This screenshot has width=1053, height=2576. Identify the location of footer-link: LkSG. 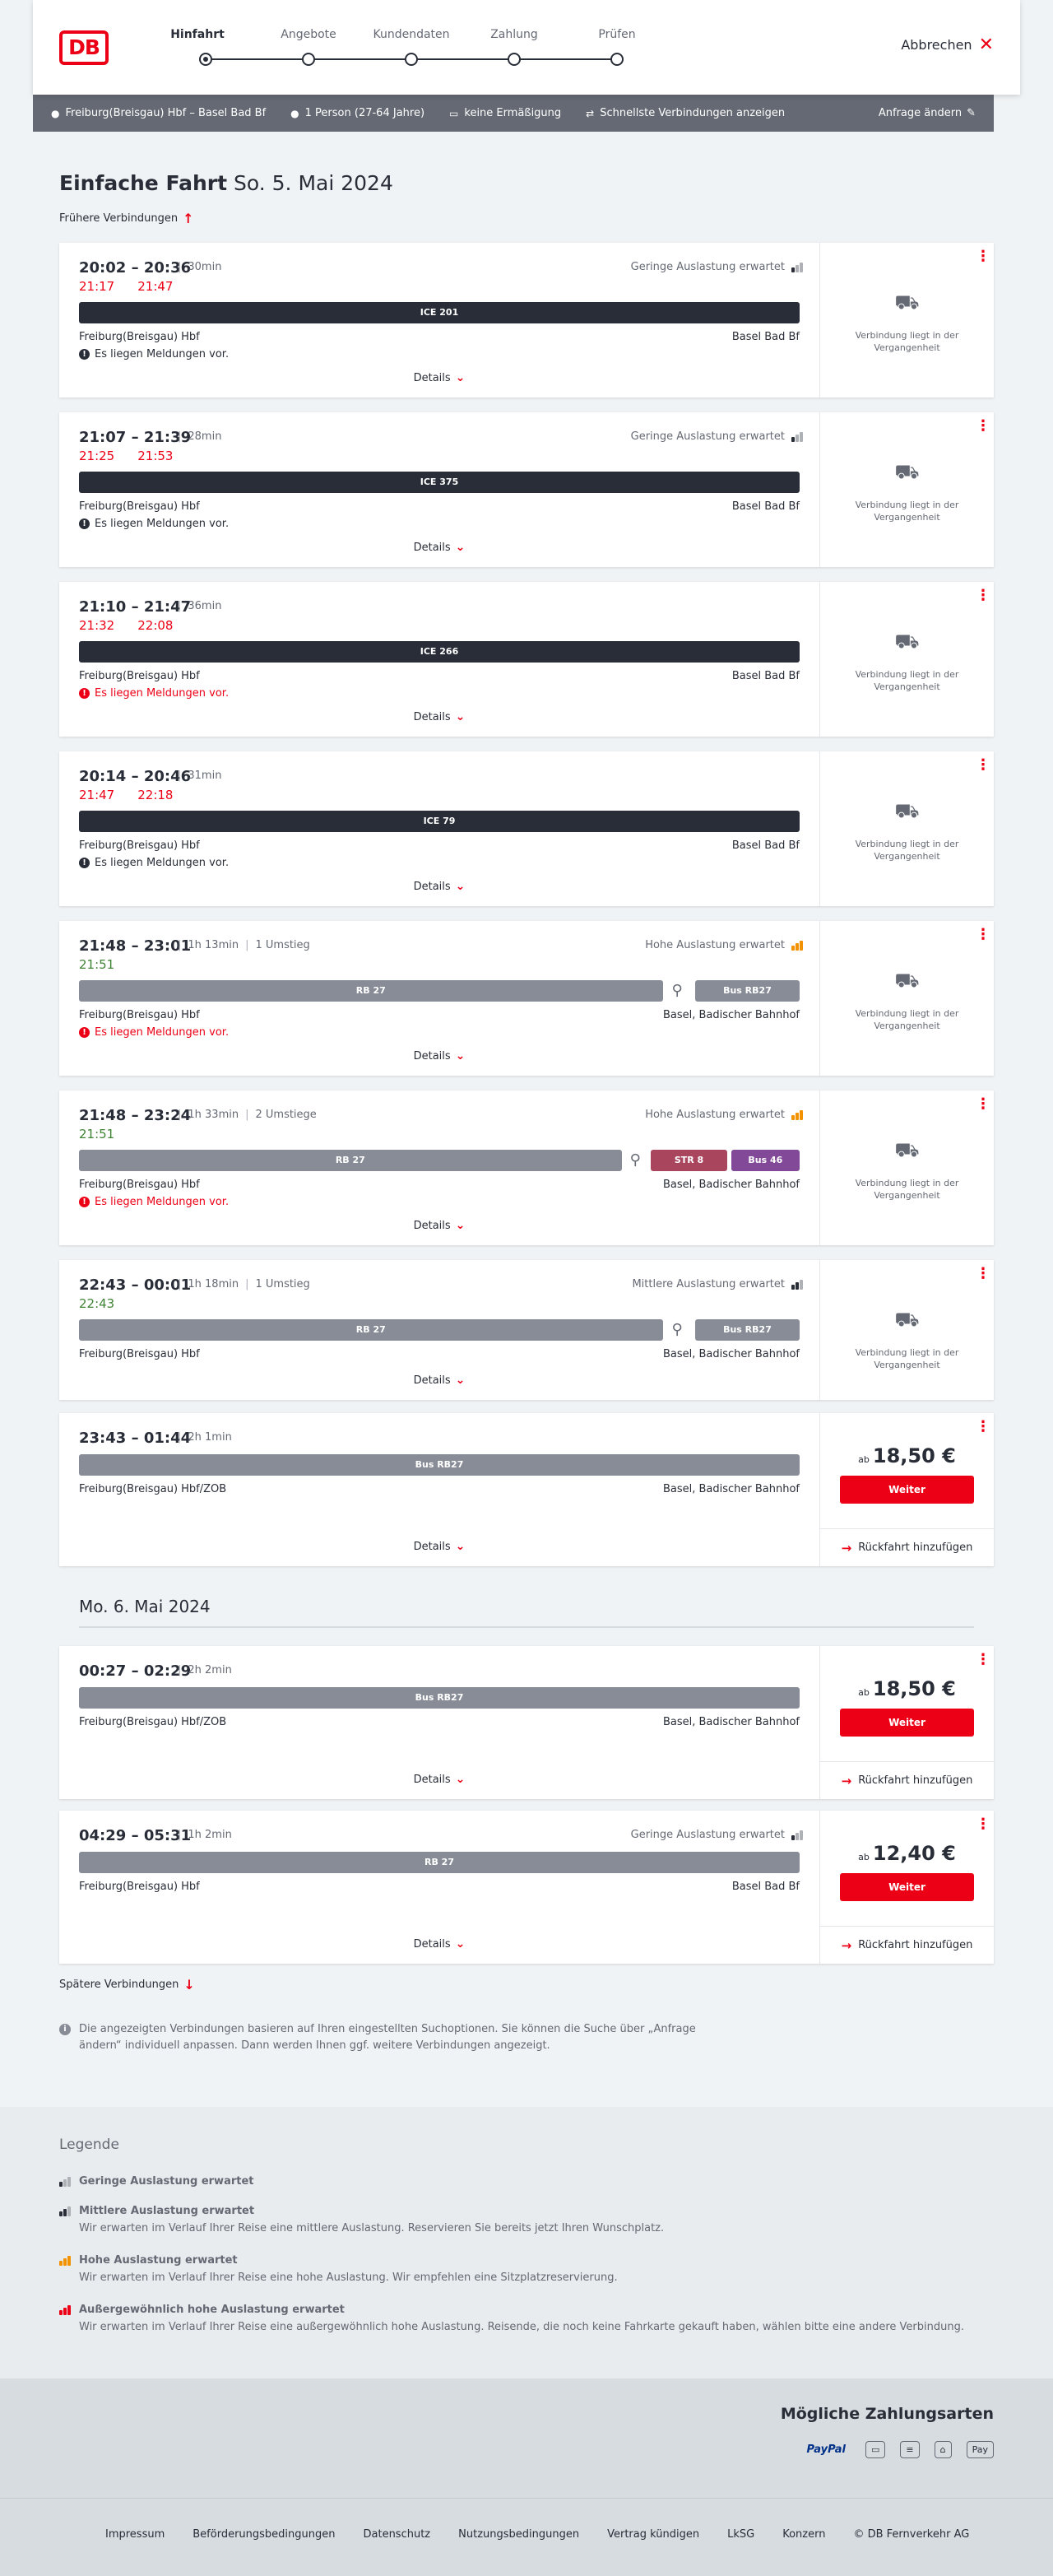
(740, 2534).